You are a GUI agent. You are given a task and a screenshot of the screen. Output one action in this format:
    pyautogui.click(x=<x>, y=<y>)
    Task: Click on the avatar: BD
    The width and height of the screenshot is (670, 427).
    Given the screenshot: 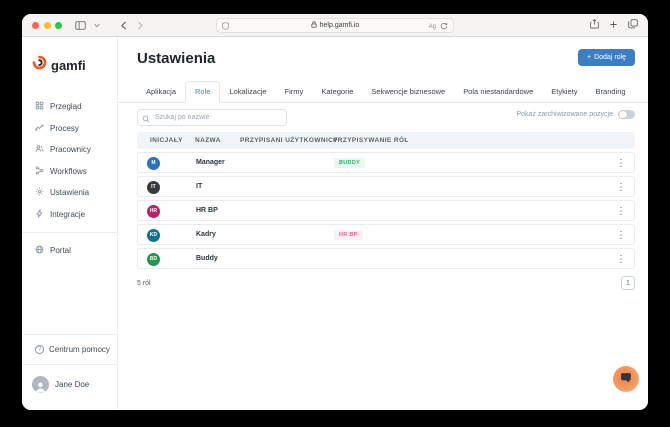 What is the action you would take?
    pyautogui.click(x=153, y=259)
    